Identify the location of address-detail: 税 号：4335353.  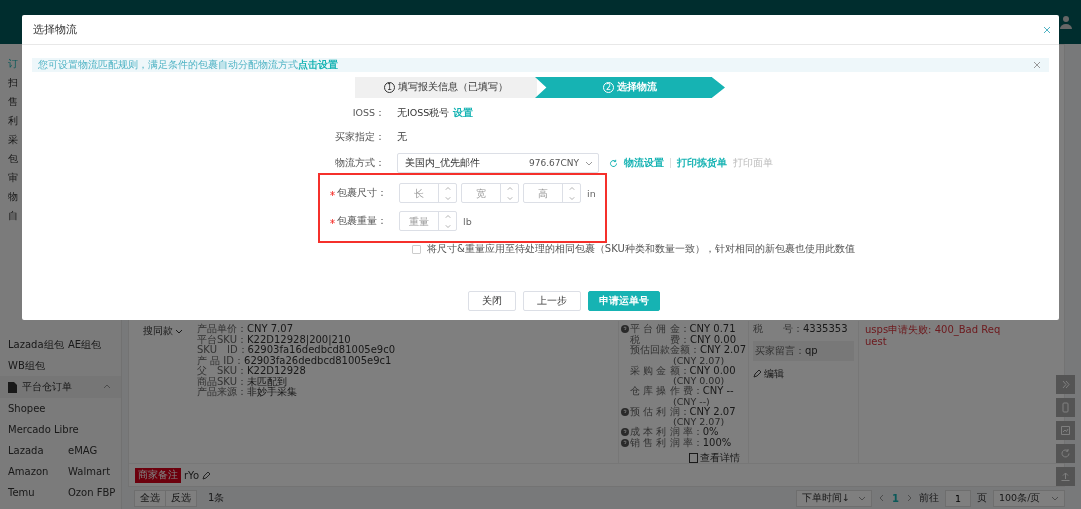
(801, 329).